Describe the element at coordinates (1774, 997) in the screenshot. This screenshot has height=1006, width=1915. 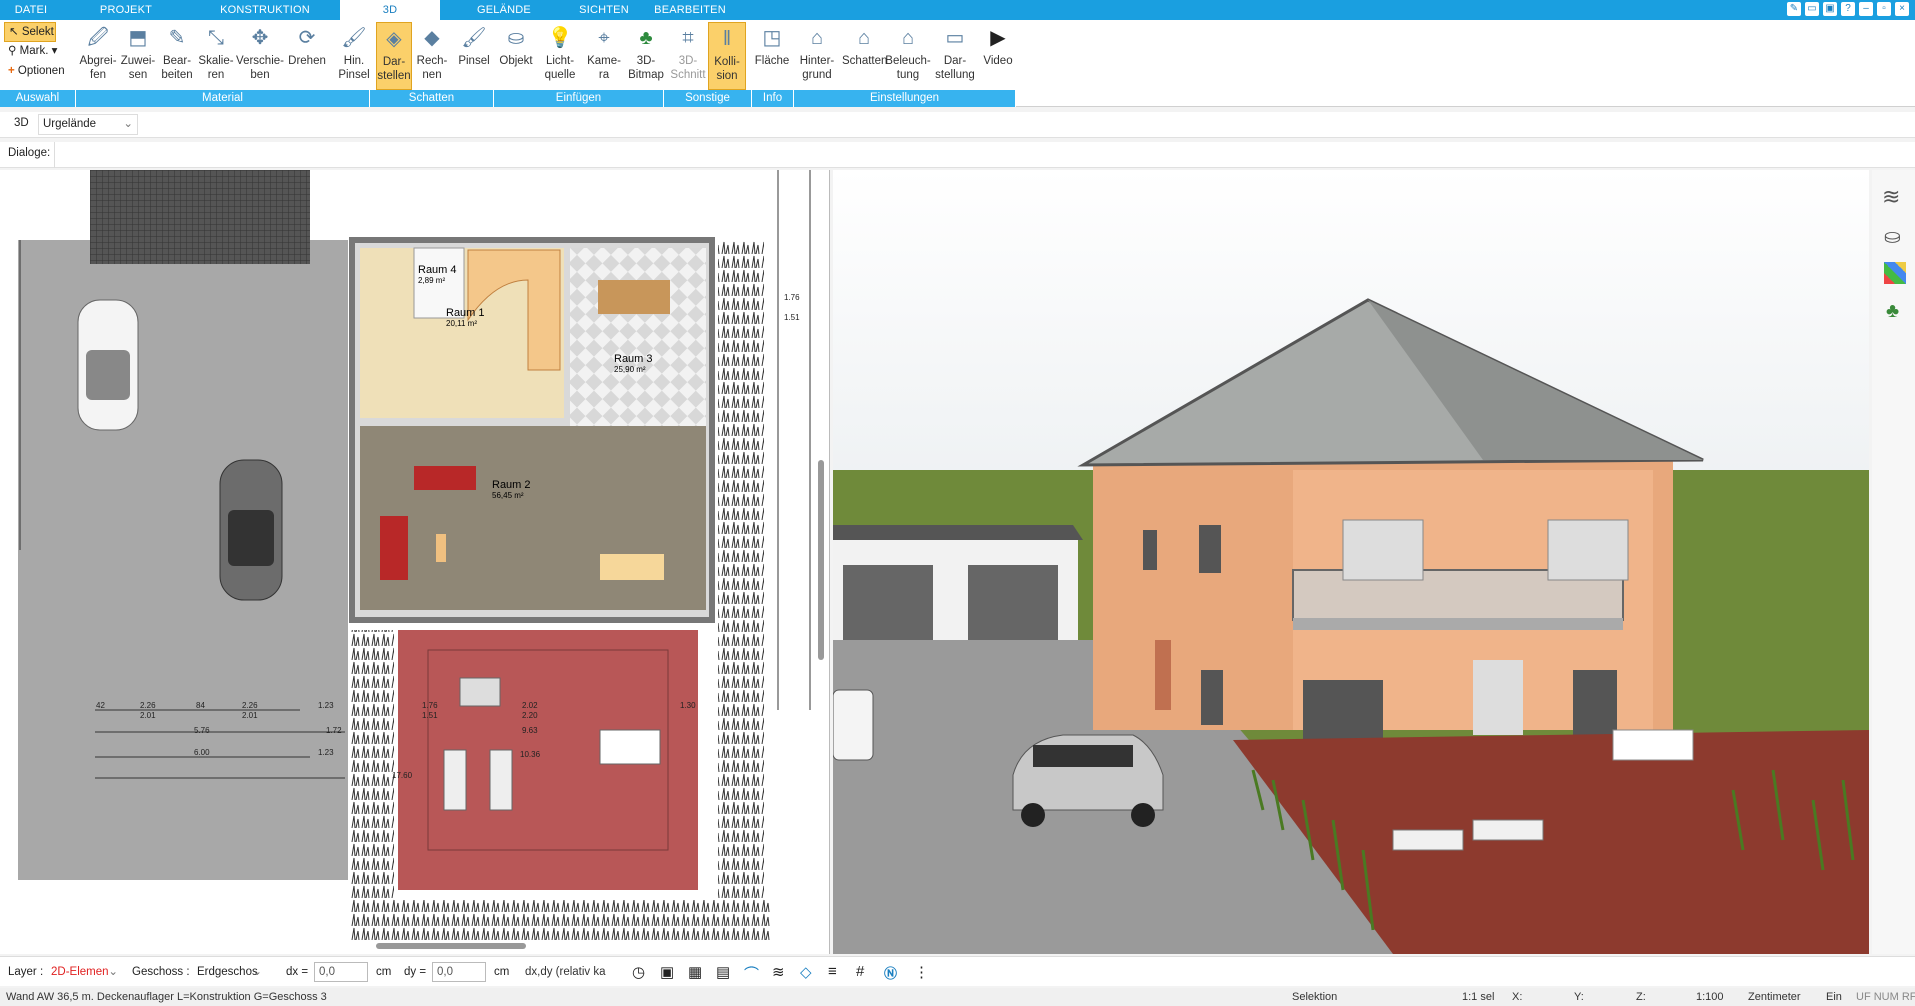
I see `status-unit: Zentimeter` at that location.